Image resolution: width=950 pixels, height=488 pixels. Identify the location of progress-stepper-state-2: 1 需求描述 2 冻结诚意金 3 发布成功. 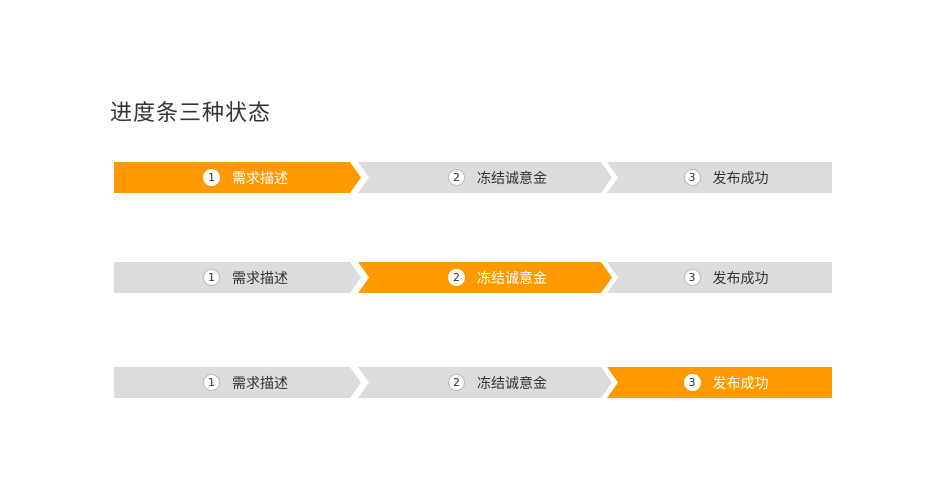
(473, 277).